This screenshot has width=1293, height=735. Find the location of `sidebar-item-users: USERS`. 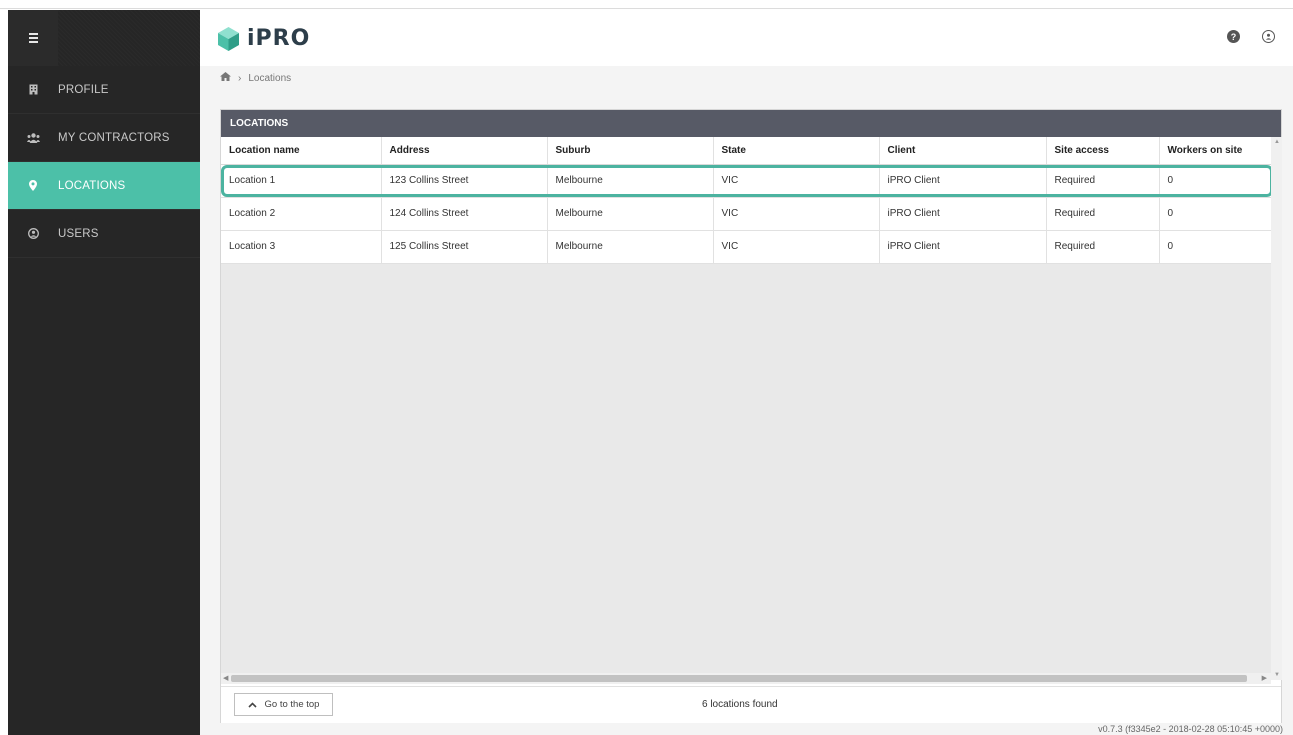

sidebar-item-users: USERS is located at coordinates (104, 234).